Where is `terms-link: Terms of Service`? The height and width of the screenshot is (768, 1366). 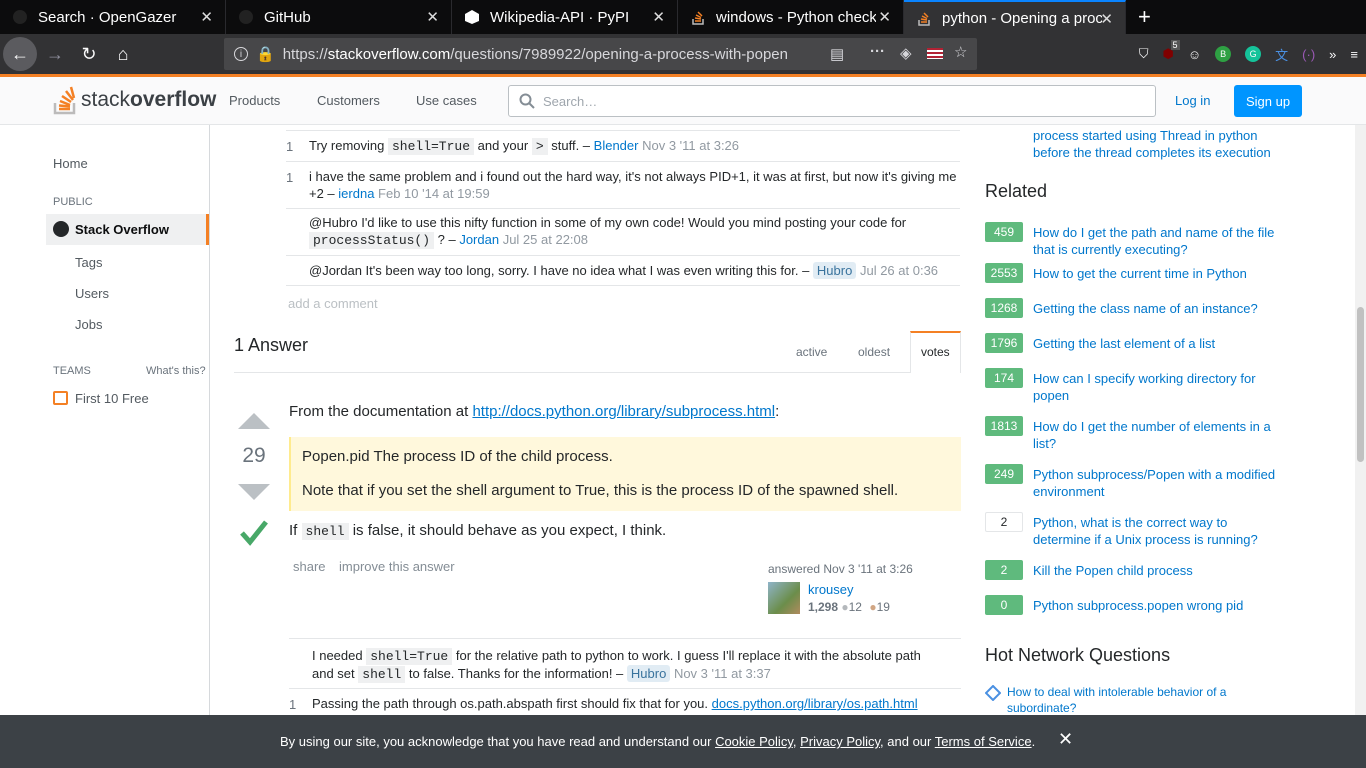 terms-link: Terms of Service is located at coordinates (983, 741).